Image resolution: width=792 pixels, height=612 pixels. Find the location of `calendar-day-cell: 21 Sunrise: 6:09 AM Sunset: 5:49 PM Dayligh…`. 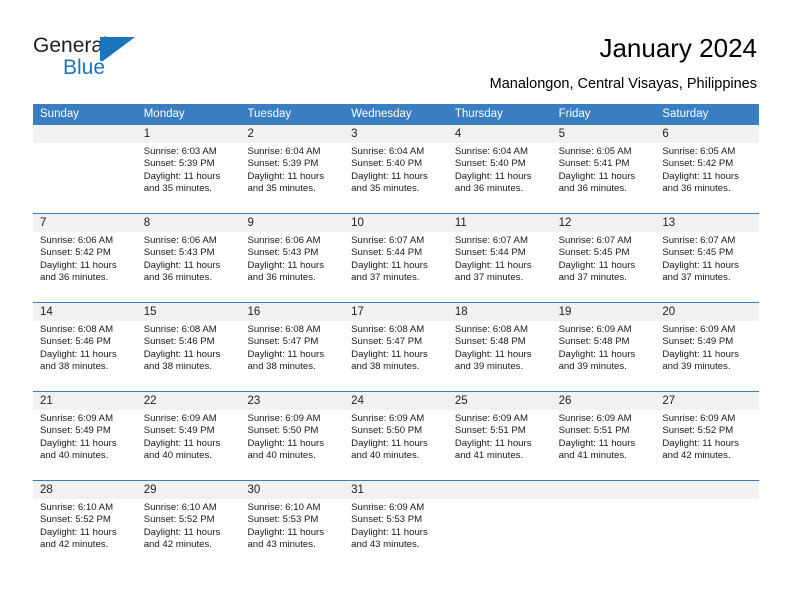

calendar-day-cell: 21 Sunrise: 6:09 AM Sunset: 5:49 PM Dayligh… is located at coordinates (85, 436).